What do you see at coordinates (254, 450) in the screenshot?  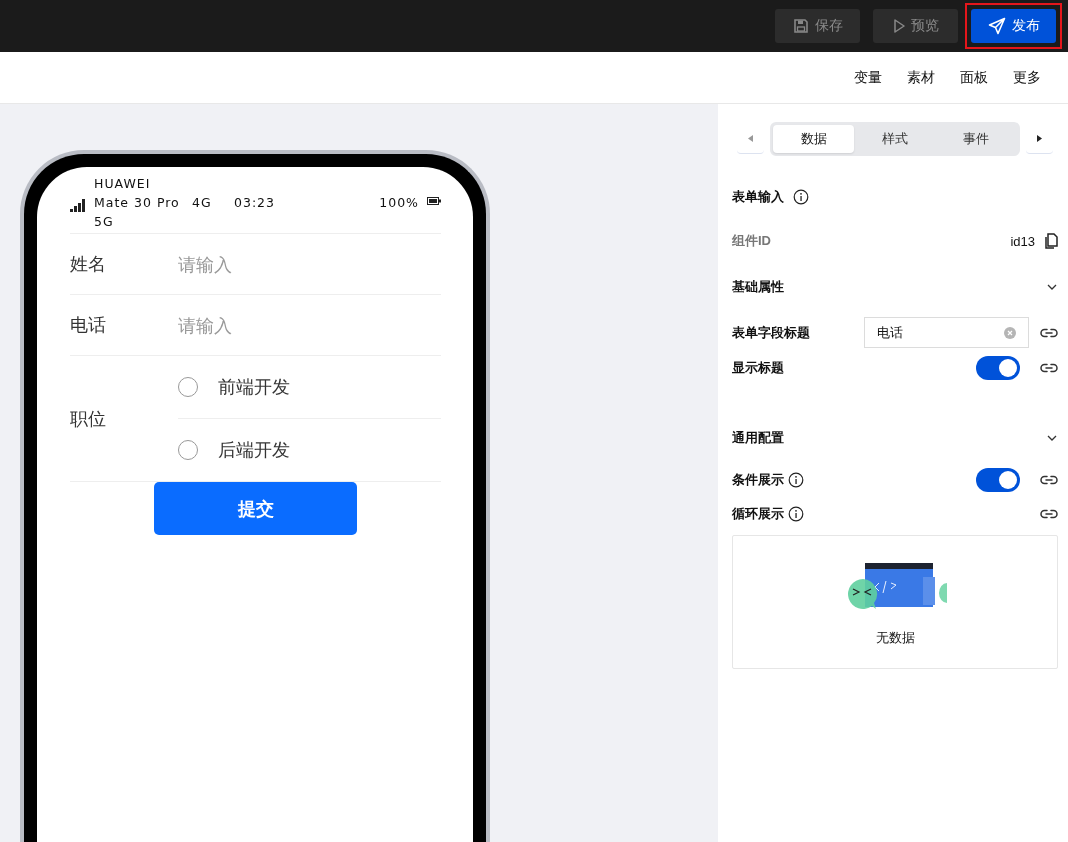 I see `radio-label: 后端开发` at bounding box center [254, 450].